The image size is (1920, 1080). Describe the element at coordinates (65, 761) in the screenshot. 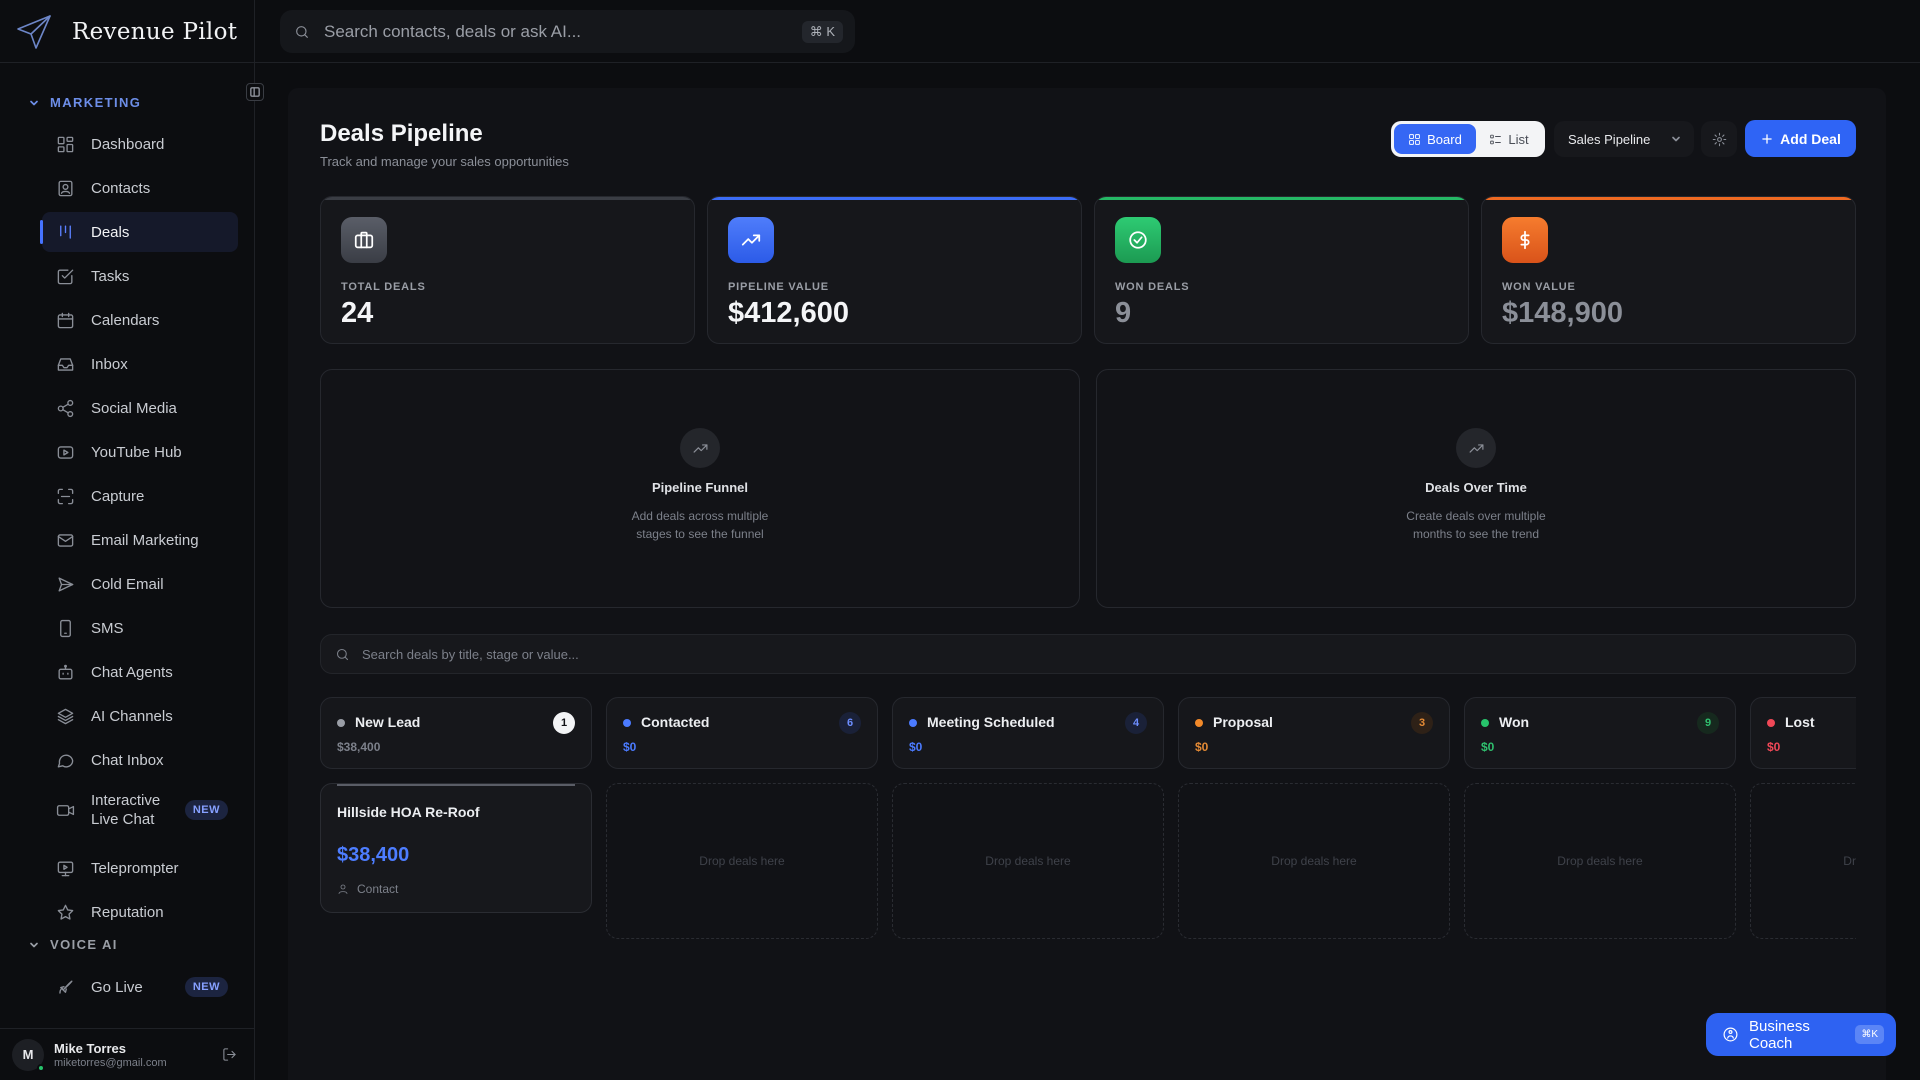

I see `chat-bubble-icon` at that location.